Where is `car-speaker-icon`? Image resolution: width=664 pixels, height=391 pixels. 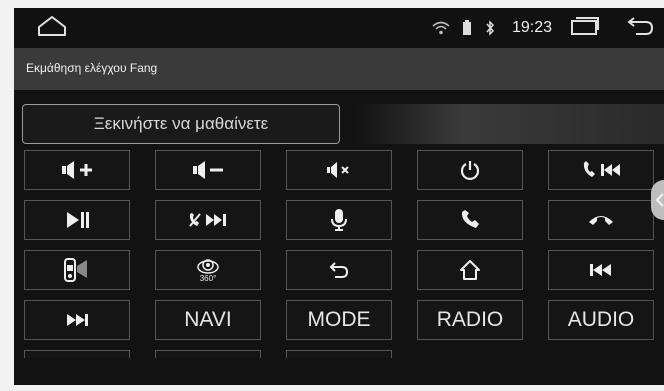
car-speaker-icon is located at coordinates (77, 270).